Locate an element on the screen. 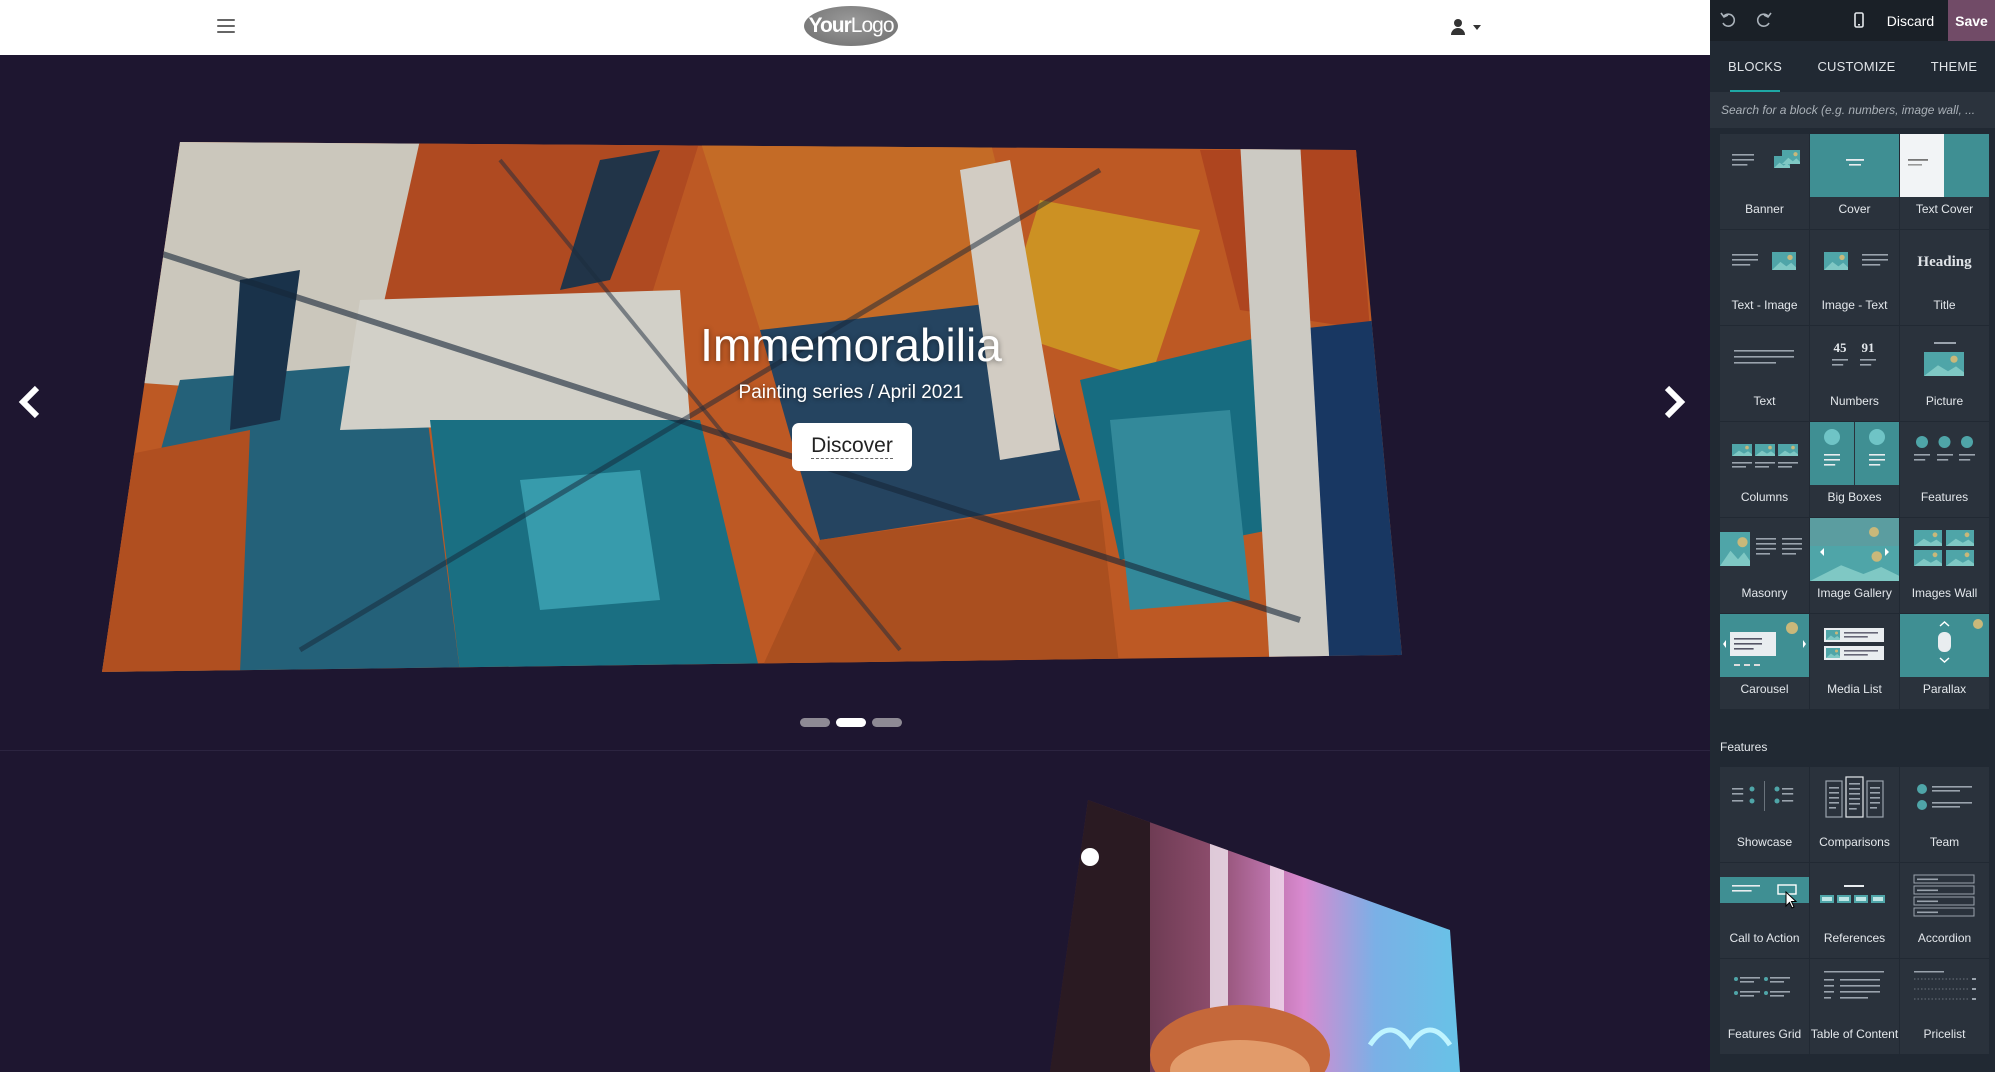 This screenshot has height=1072, width=1995. block-pricelist: Pricelist is located at coordinates (1944, 1006).